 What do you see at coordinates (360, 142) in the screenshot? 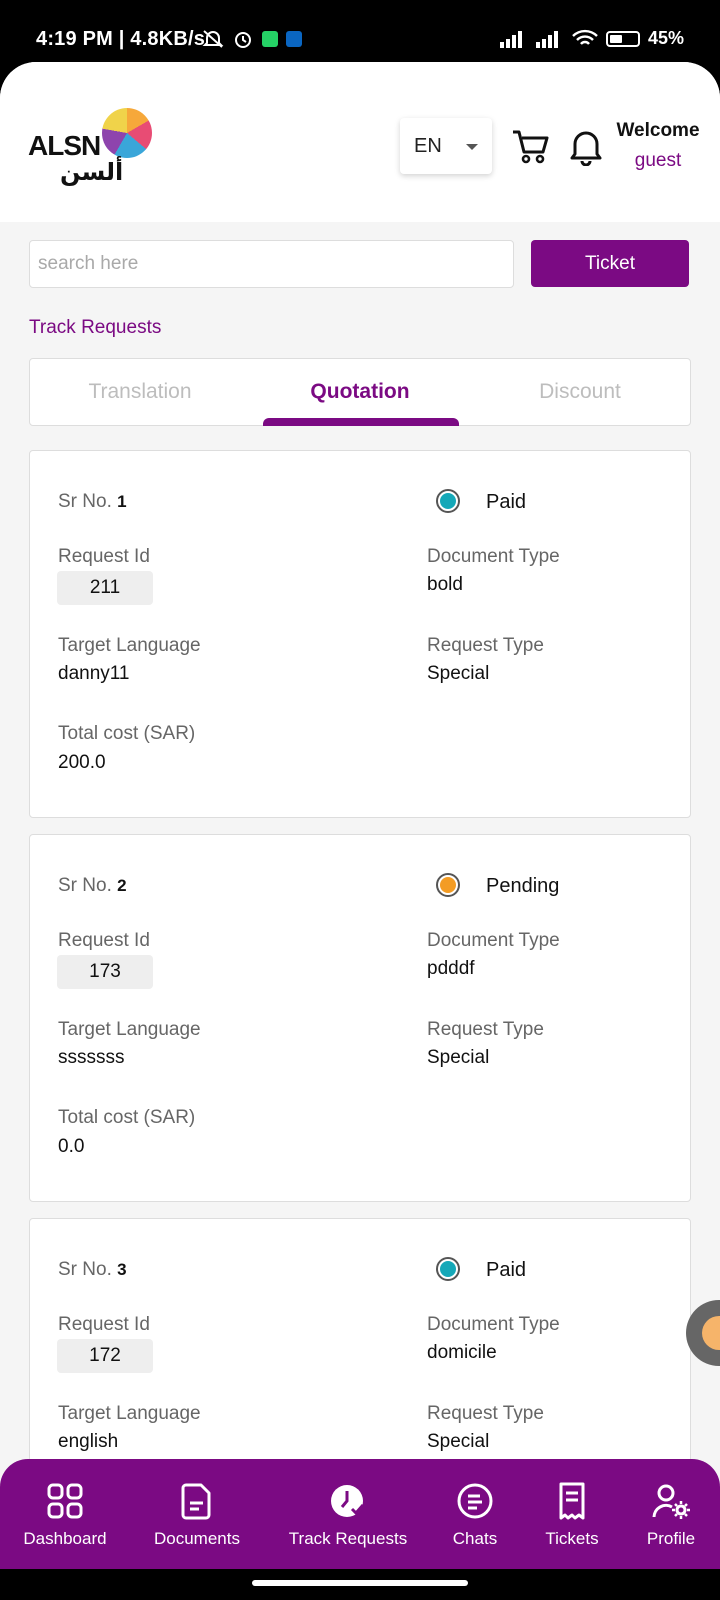
I see `app-header: ALSN ألسن EN Welcome guest` at bounding box center [360, 142].